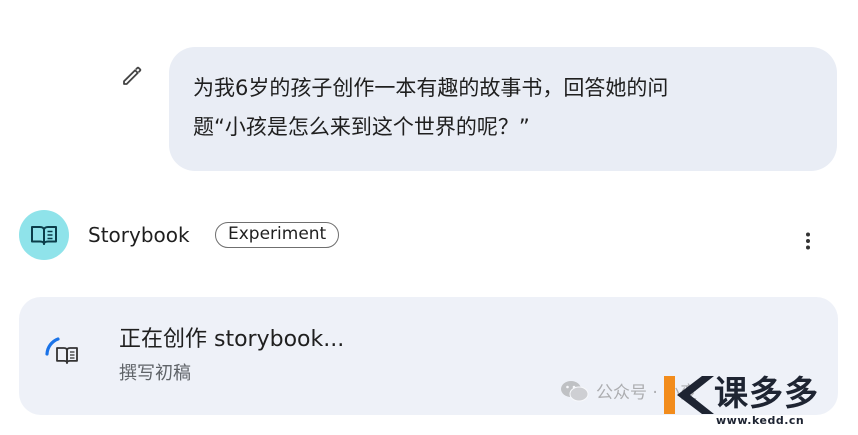 The image size is (858, 435). I want to click on brand-name: 课多多, so click(766, 394).